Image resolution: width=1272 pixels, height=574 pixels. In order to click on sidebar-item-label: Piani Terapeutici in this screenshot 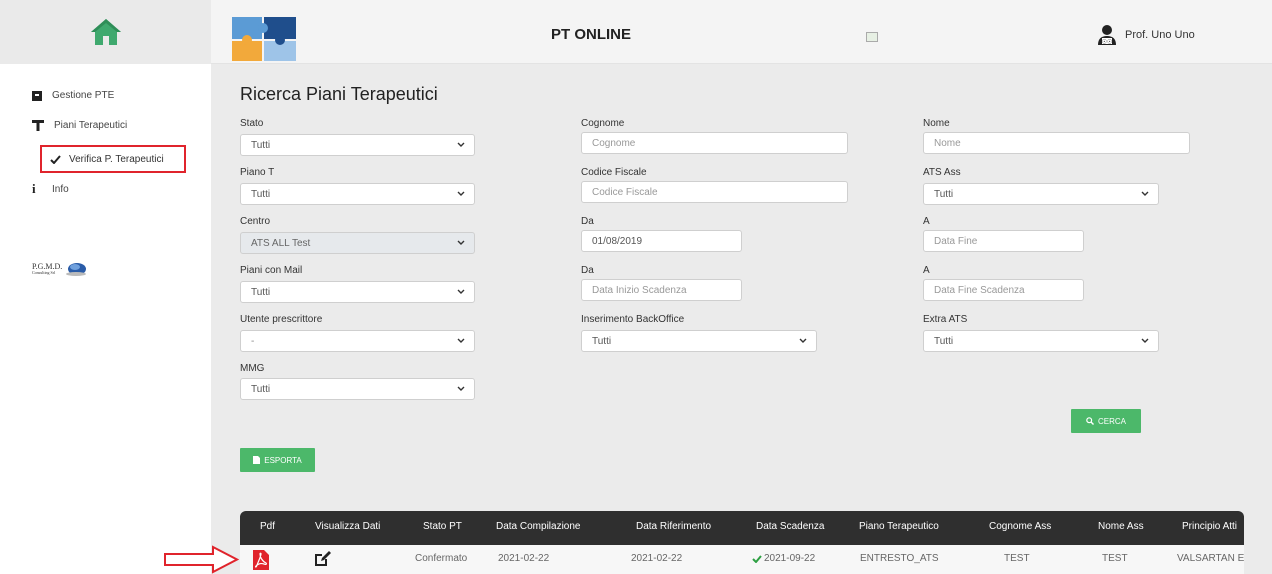, I will do `click(91, 125)`.